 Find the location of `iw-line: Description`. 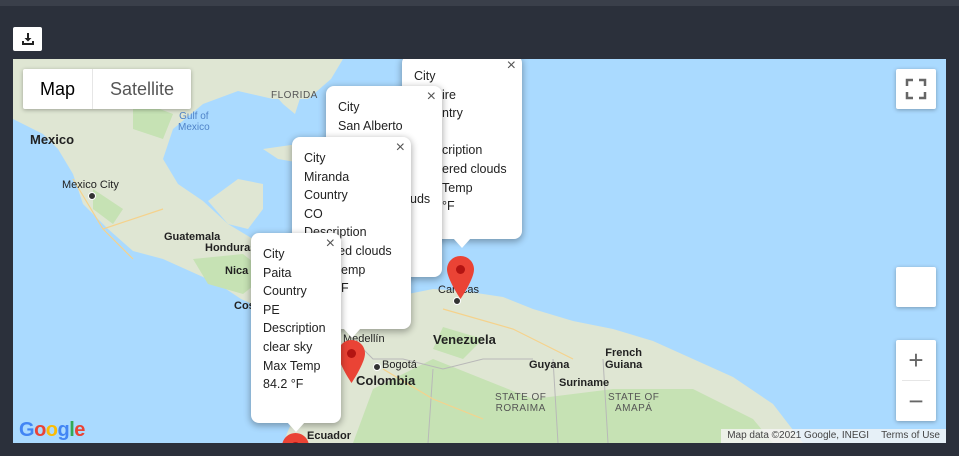

iw-line: Description is located at coordinates (294, 328).